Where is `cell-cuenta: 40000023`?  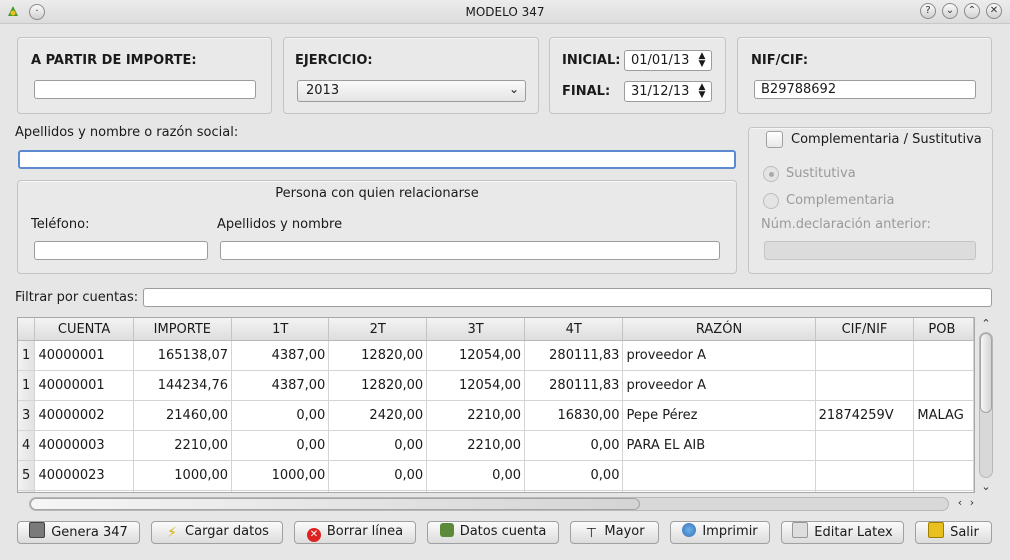
cell-cuenta: 40000023 is located at coordinates (84, 475).